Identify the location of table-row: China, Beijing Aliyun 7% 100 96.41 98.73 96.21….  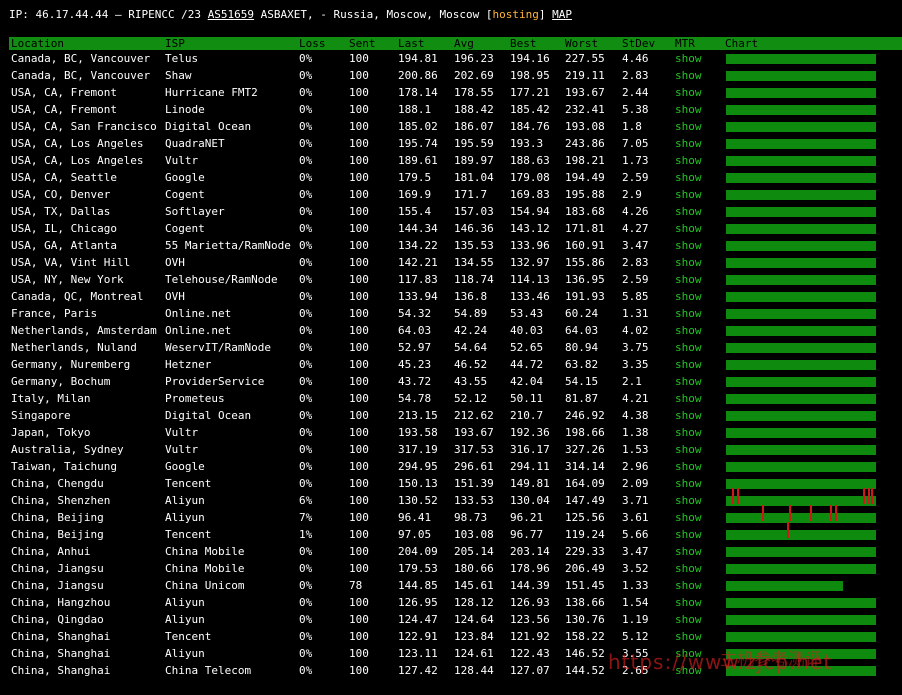
(455, 515).